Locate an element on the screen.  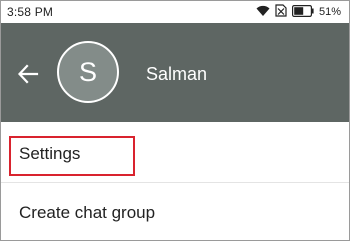
battery-percent: 51% is located at coordinates (329, 12).